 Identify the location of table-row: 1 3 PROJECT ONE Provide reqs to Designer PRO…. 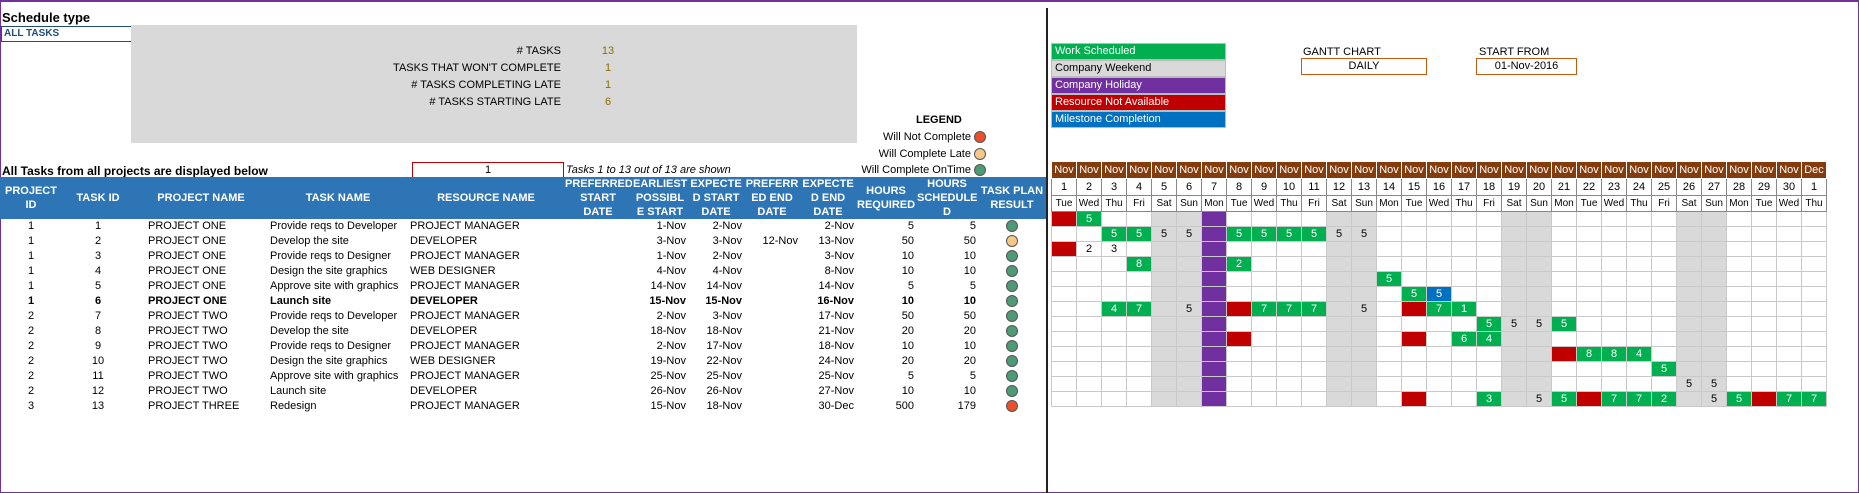
(523, 256).